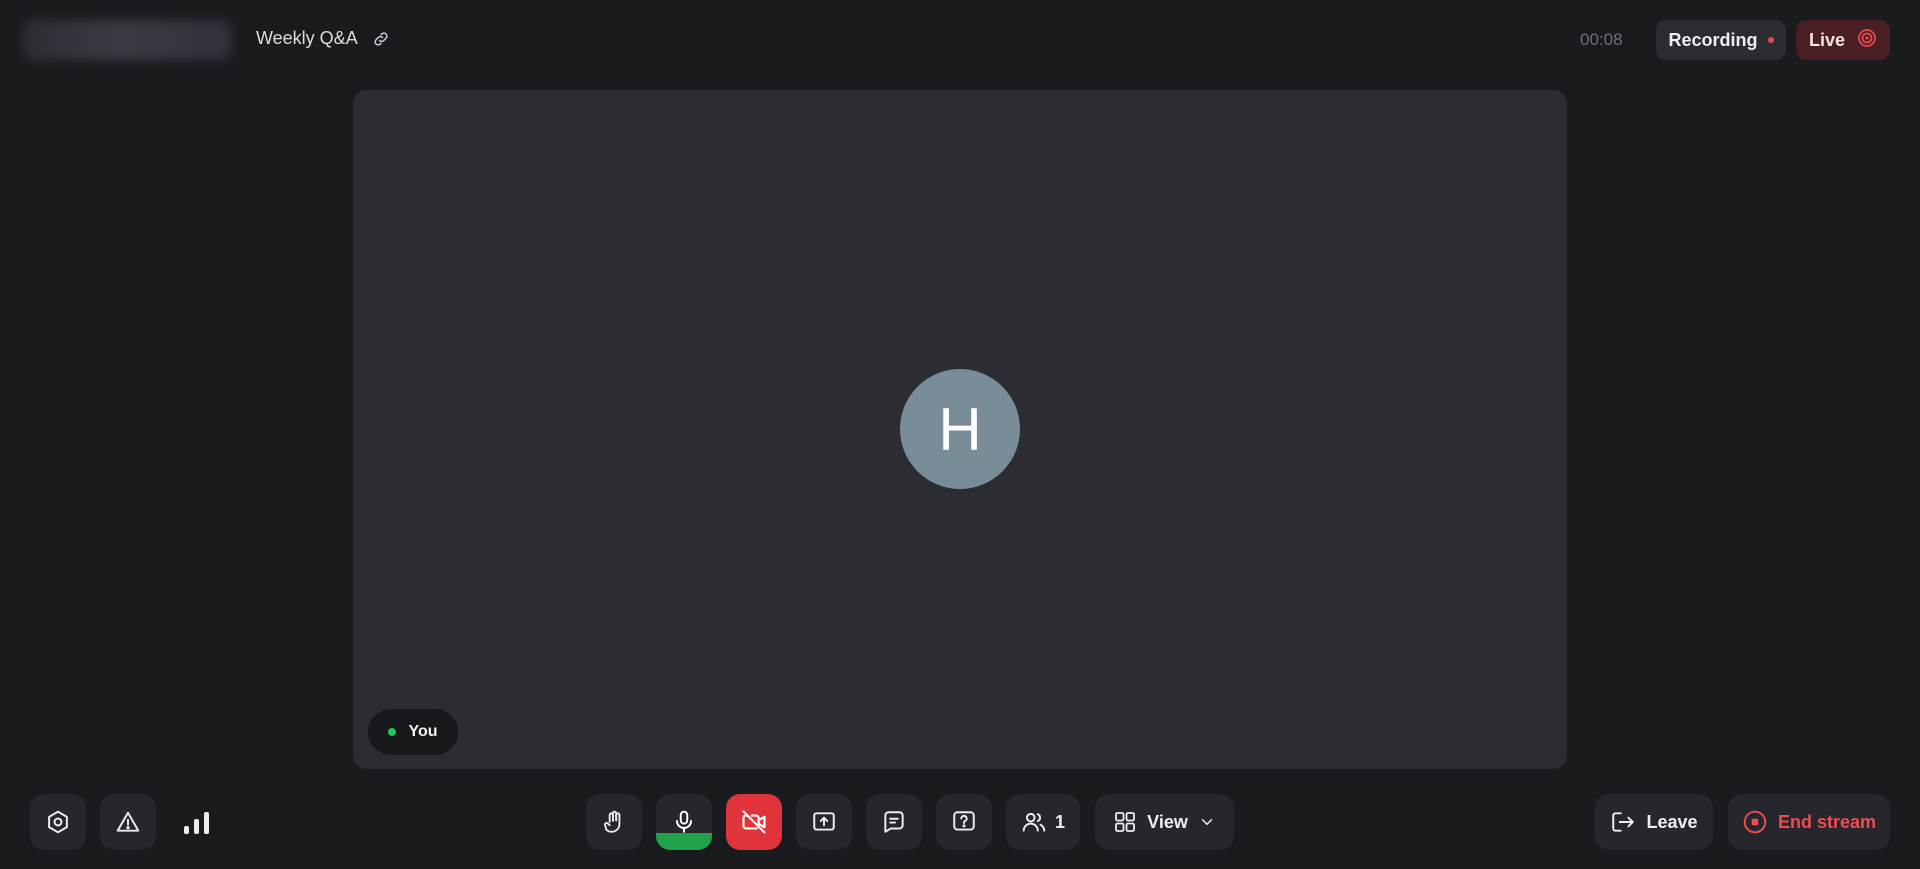 Image resolution: width=1920 pixels, height=869 pixels. I want to click on hand-icon, so click(614, 822).